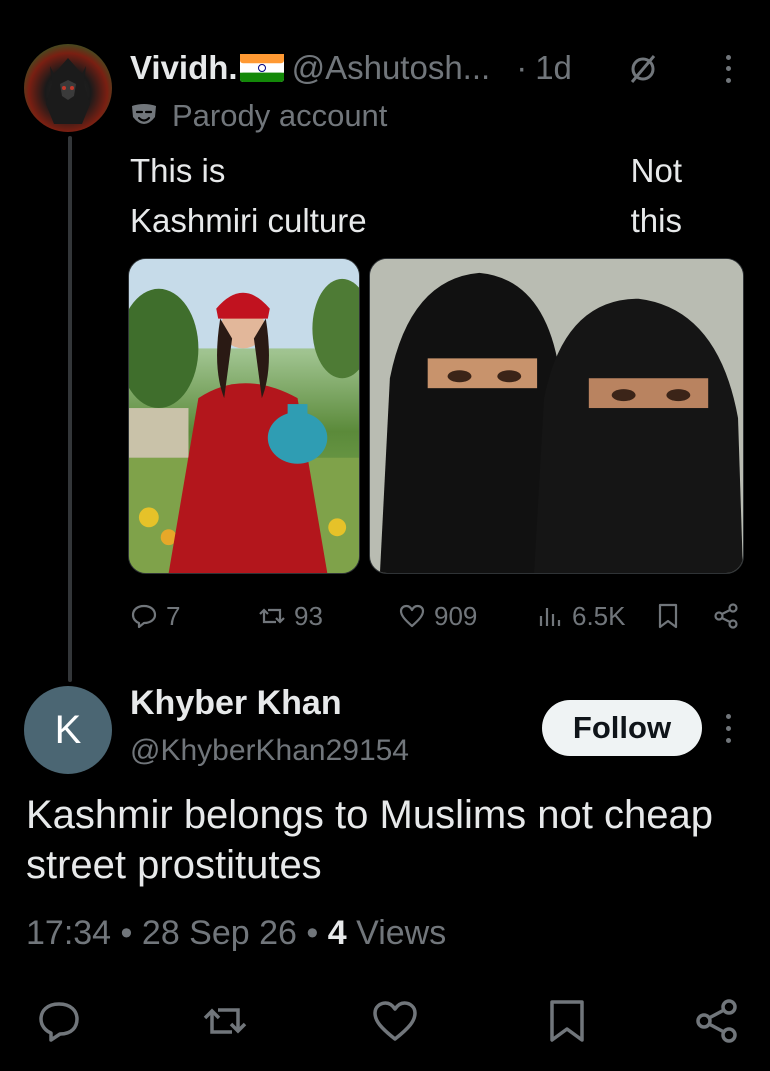 This screenshot has height=1071, width=770. What do you see at coordinates (261, 68) in the screenshot?
I see `india-flag-icon` at bounding box center [261, 68].